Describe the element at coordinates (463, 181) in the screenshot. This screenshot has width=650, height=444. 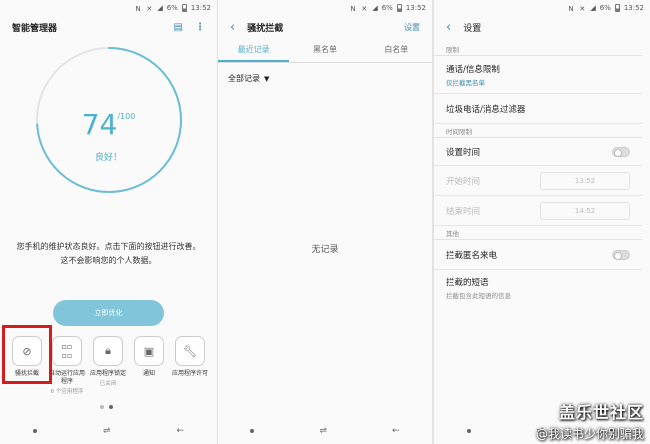
I see `item-title: 开始时间` at that location.